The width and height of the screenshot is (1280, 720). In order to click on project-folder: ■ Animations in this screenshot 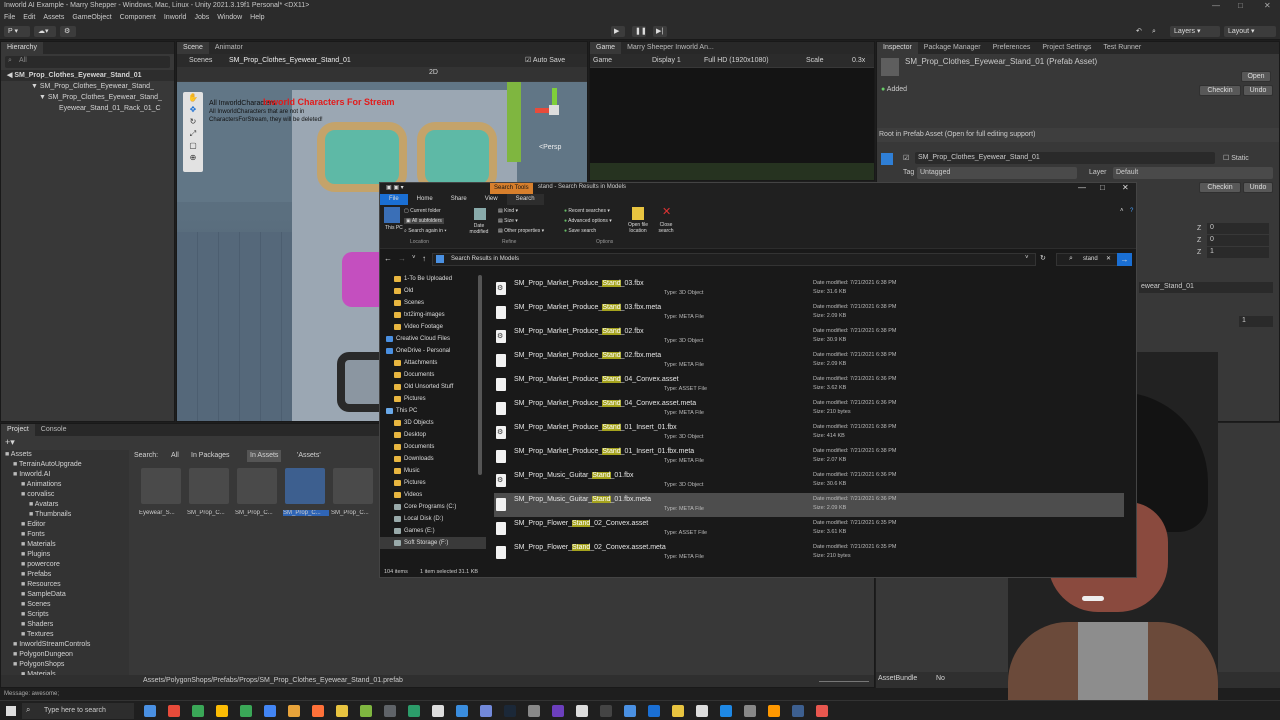, I will do `click(65, 485)`.